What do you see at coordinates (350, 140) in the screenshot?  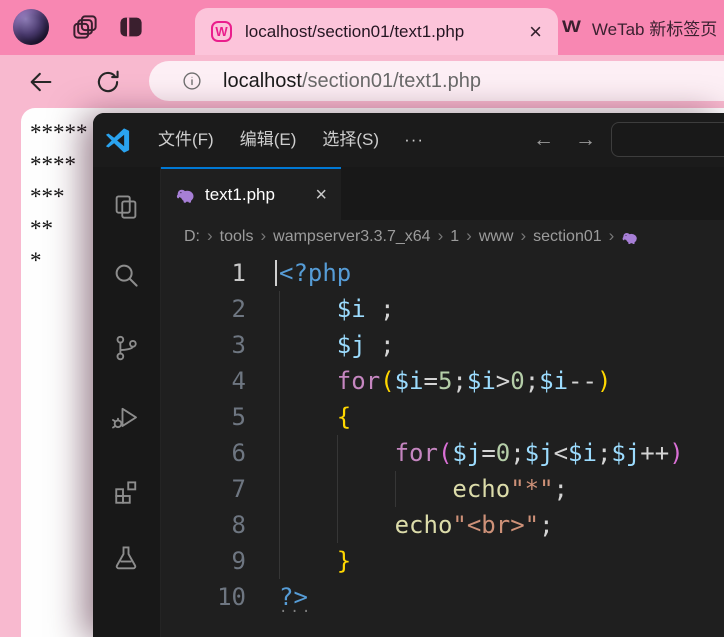 I see `menu-item: 选择(S)` at bounding box center [350, 140].